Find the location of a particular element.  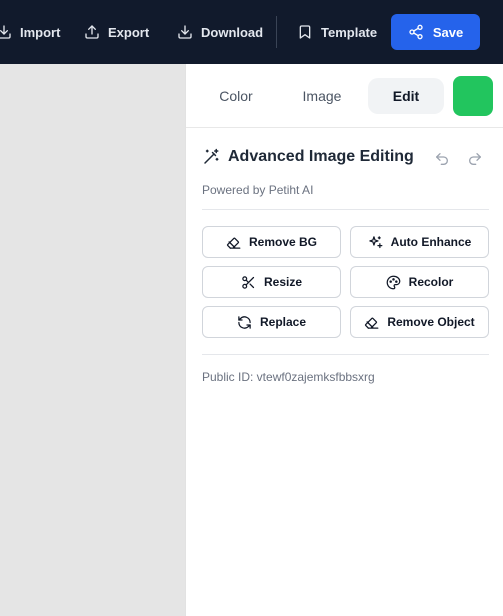

auto-enhance-label: Auto Enhance is located at coordinates (431, 242).